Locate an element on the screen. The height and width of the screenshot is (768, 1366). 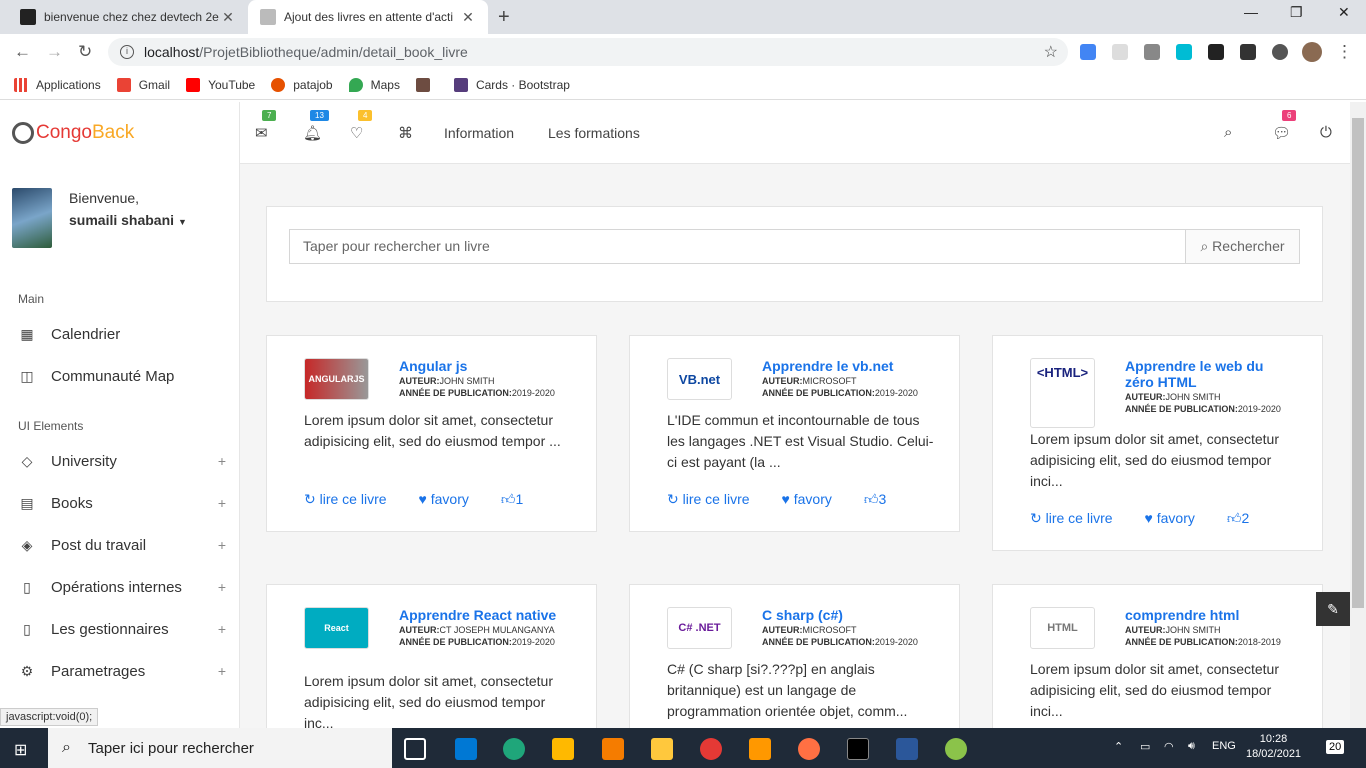
heart-icon: ♡ is located at coordinates (356, 133).